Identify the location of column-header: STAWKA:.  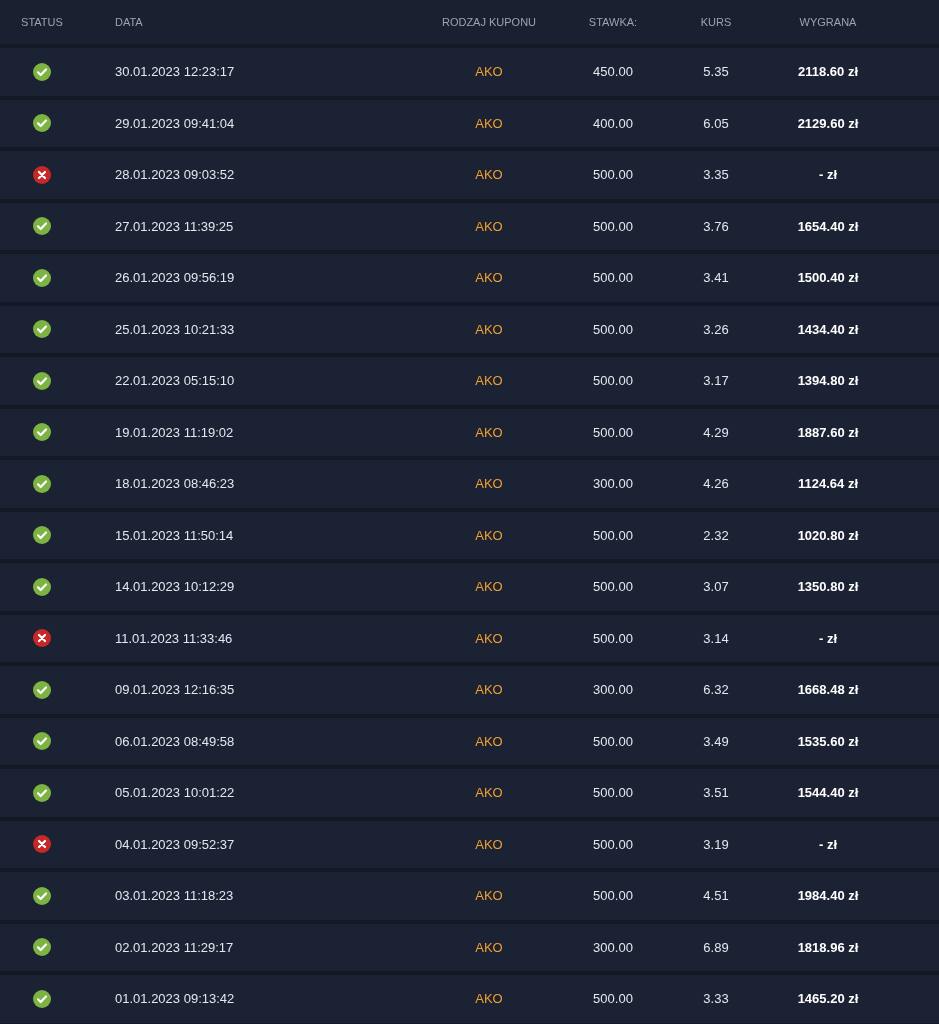
(613, 22).